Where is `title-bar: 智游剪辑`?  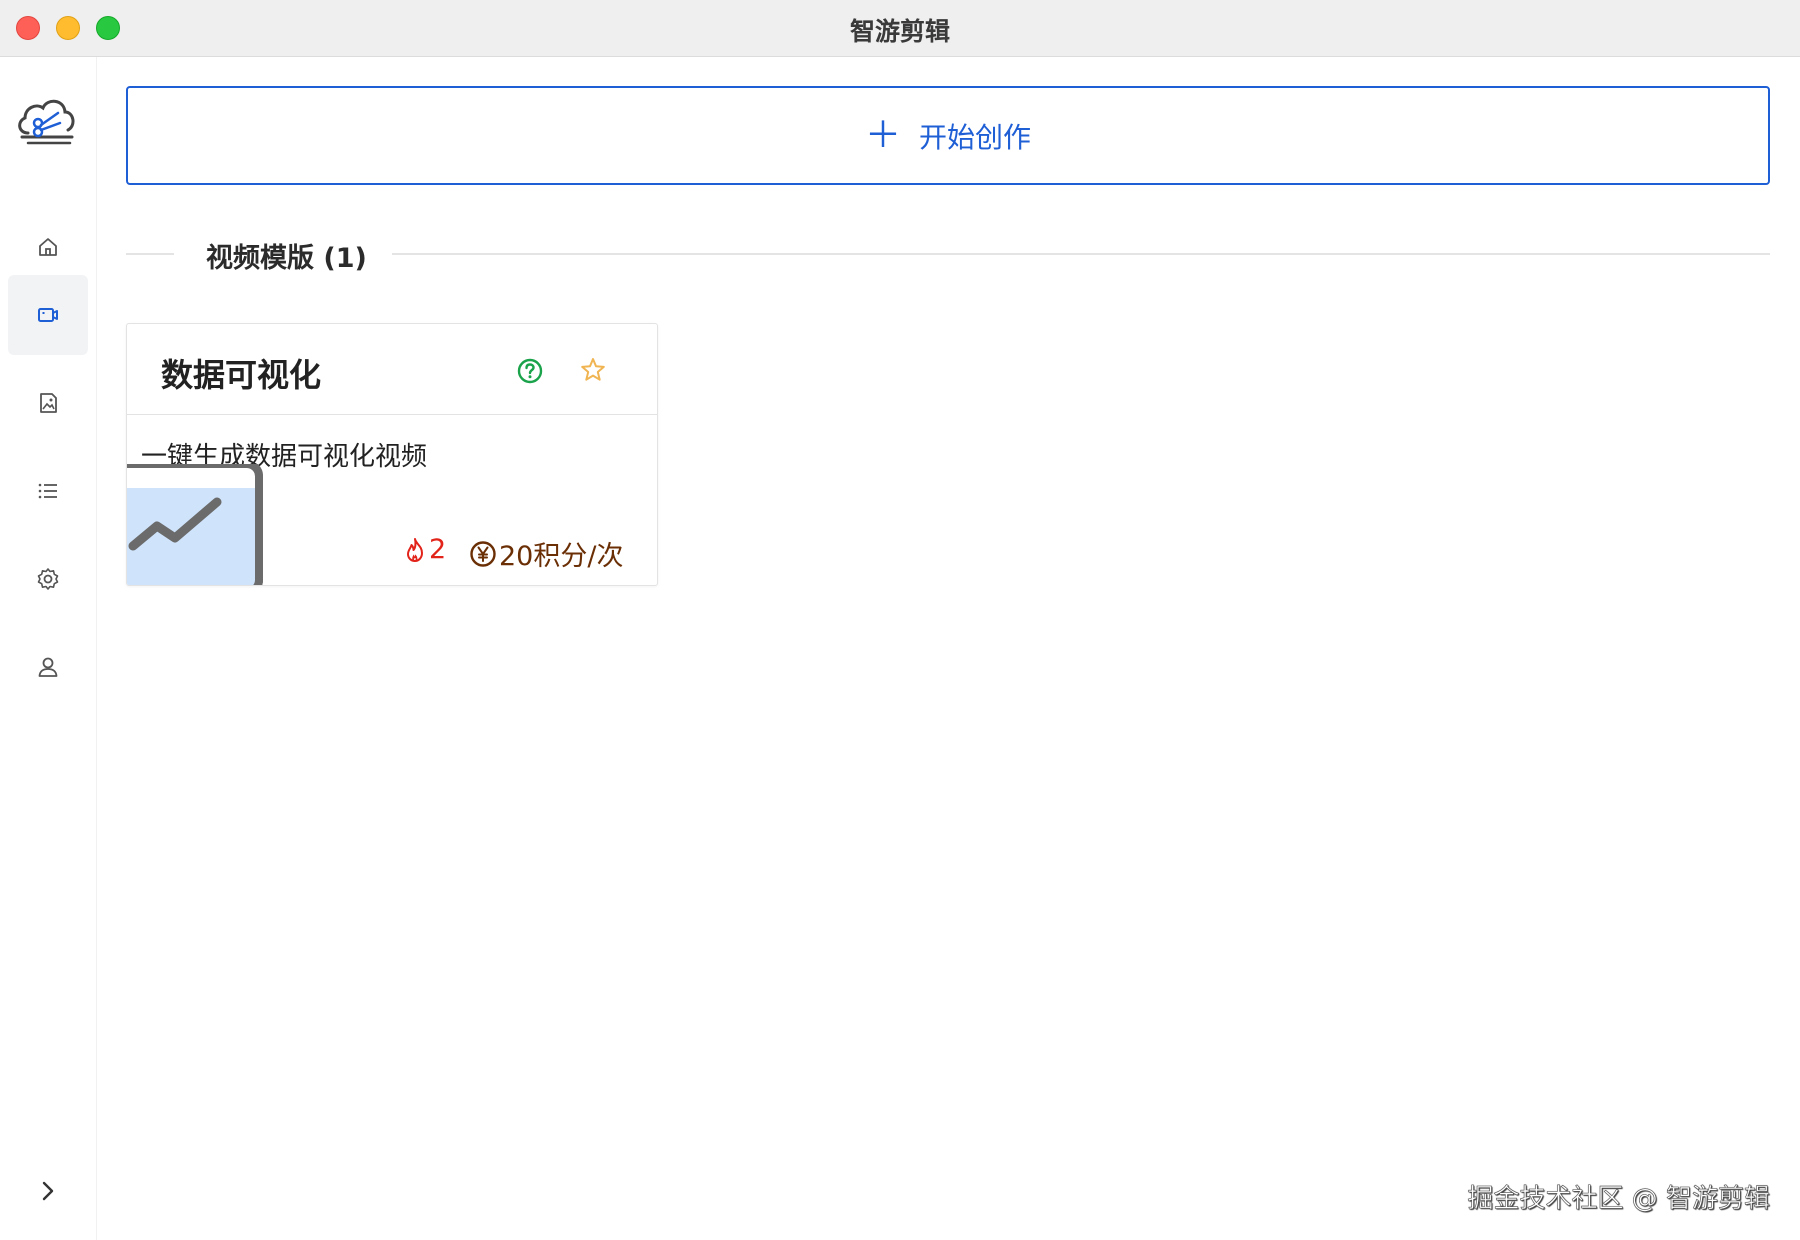
title-bar: 智游剪辑 is located at coordinates (900, 28).